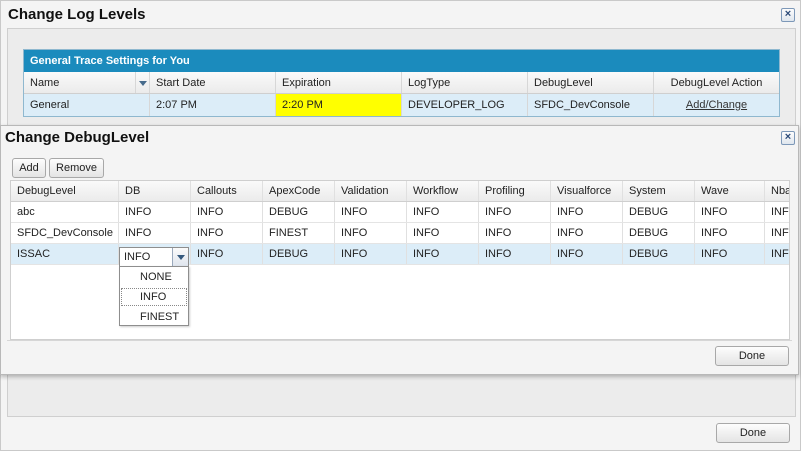 The image size is (801, 451). What do you see at coordinates (777, 191) in the screenshot?
I see `grid-header-nba: Nba` at bounding box center [777, 191].